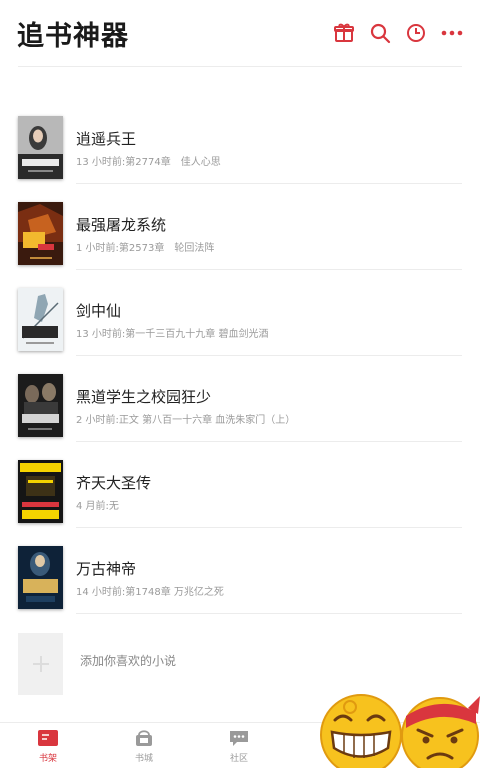 The width and height of the screenshot is (480, 768). Describe the element at coordinates (269, 613) in the screenshot. I see `row-divider` at that location.